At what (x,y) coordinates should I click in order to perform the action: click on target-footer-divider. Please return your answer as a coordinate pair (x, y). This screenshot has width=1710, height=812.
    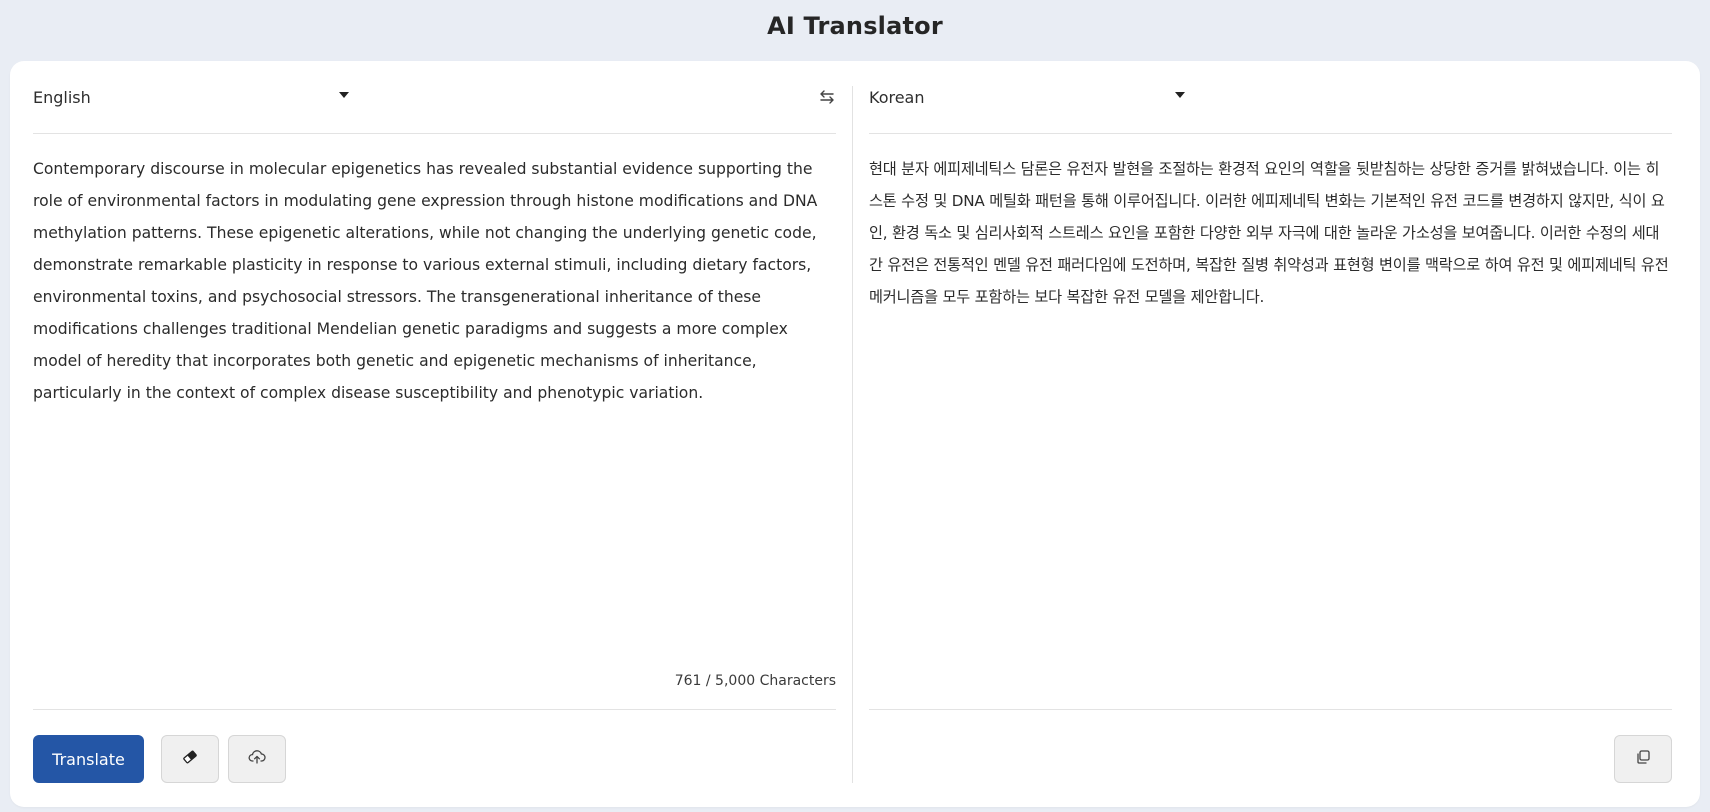
    Looking at the image, I should click on (1270, 709).